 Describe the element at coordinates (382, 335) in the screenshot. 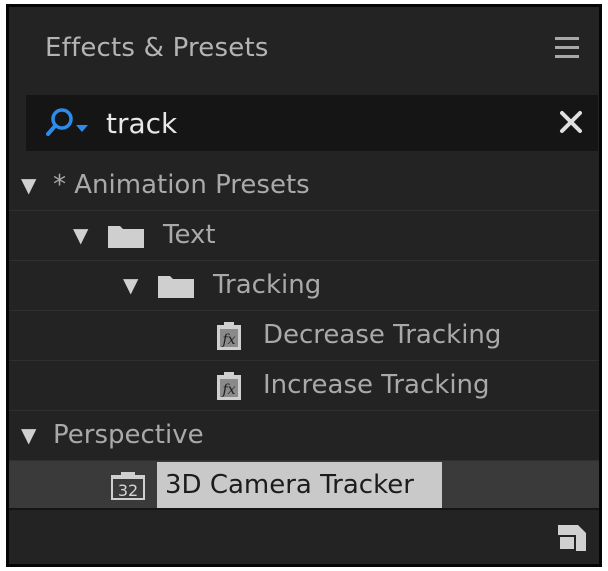

I see `tree-item-label: Decrease Tracking` at that location.